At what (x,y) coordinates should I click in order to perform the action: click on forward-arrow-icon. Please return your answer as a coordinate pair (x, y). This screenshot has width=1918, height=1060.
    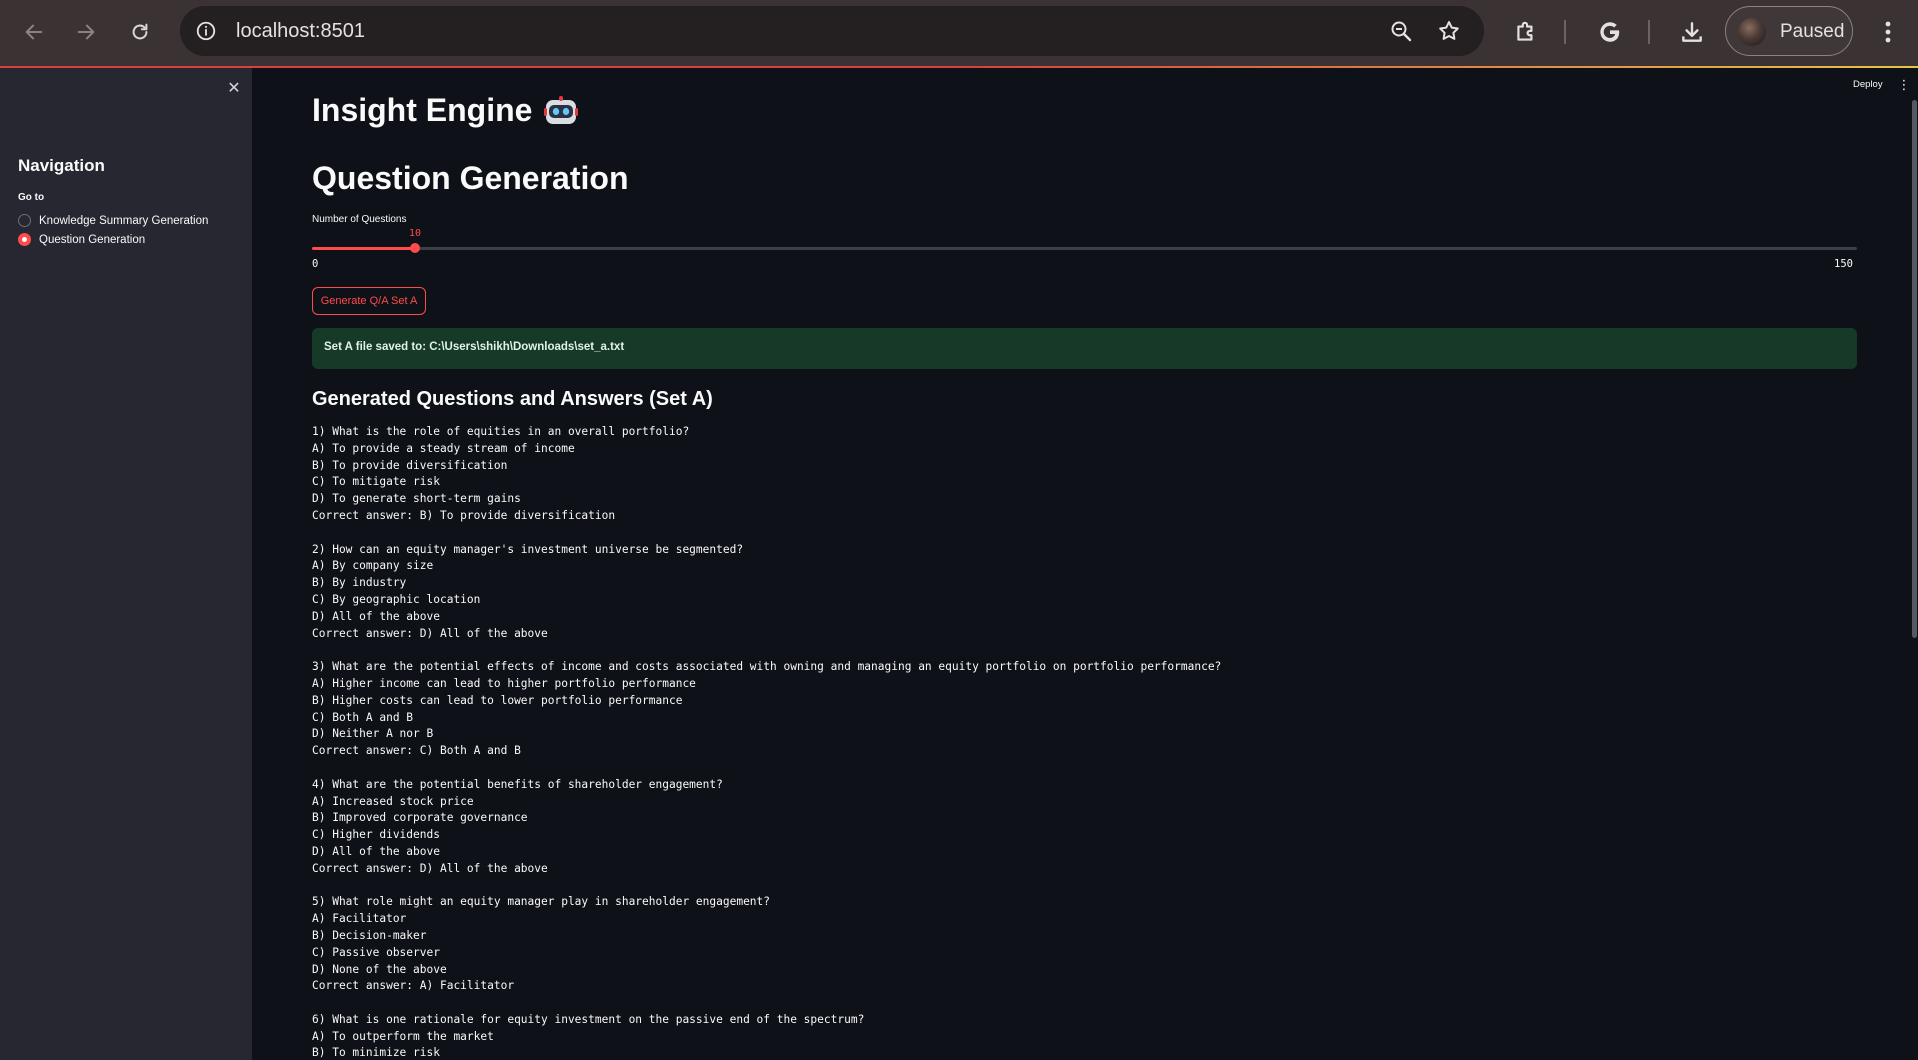
    Looking at the image, I should click on (86, 32).